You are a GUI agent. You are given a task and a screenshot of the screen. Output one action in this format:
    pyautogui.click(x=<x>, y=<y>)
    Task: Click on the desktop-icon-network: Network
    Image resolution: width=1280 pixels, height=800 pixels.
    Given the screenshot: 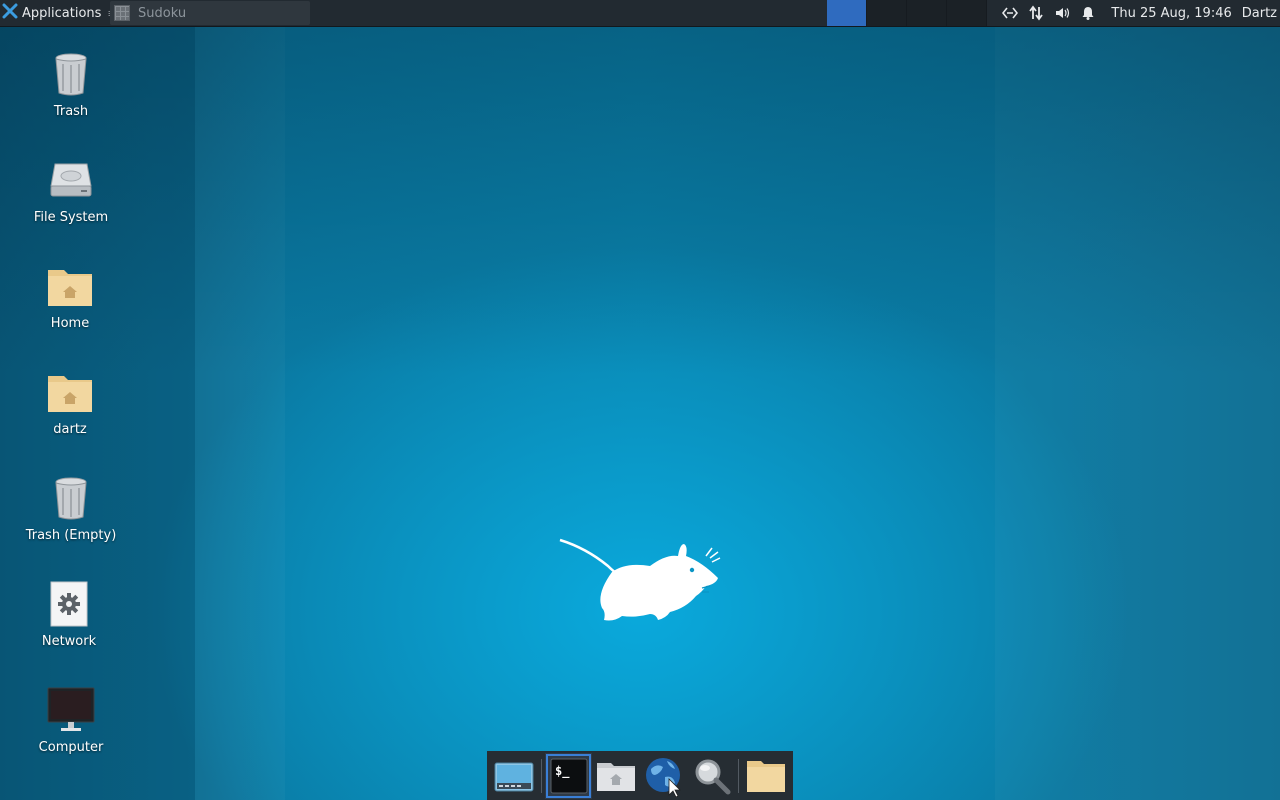 What is the action you would take?
    pyautogui.click(x=69, y=615)
    